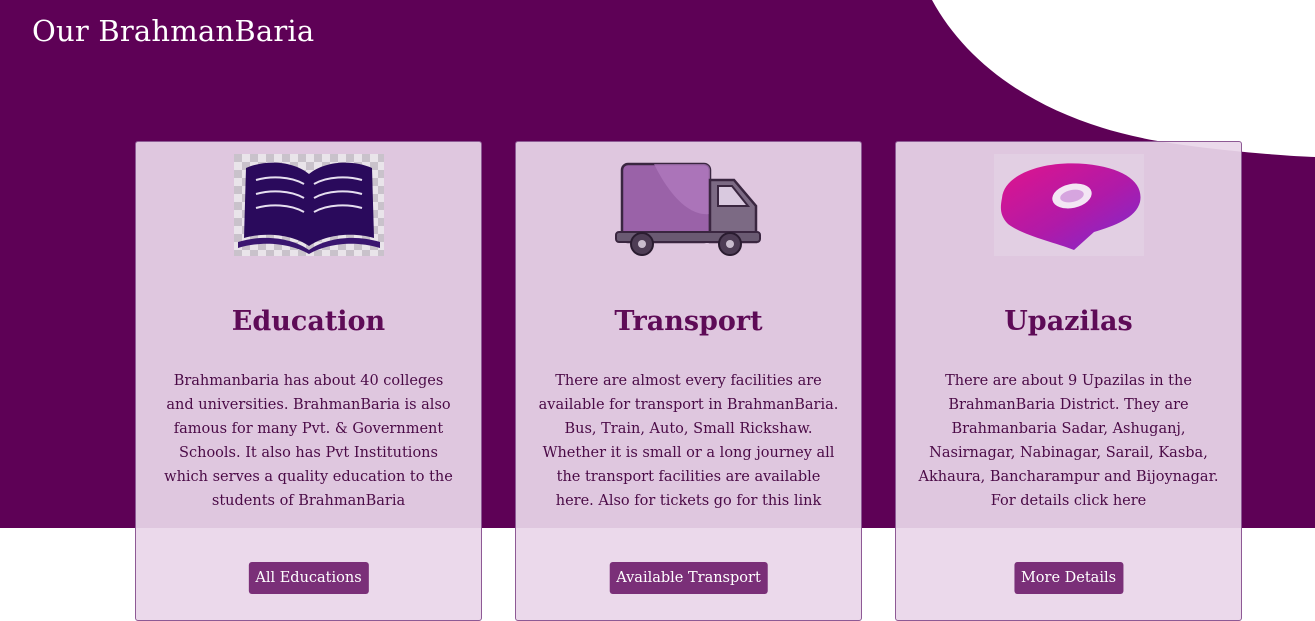 This screenshot has height=621, width=1315. Describe the element at coordinates (687, 209) in the screenshot. I see `delivery-truck-icon` at that location.